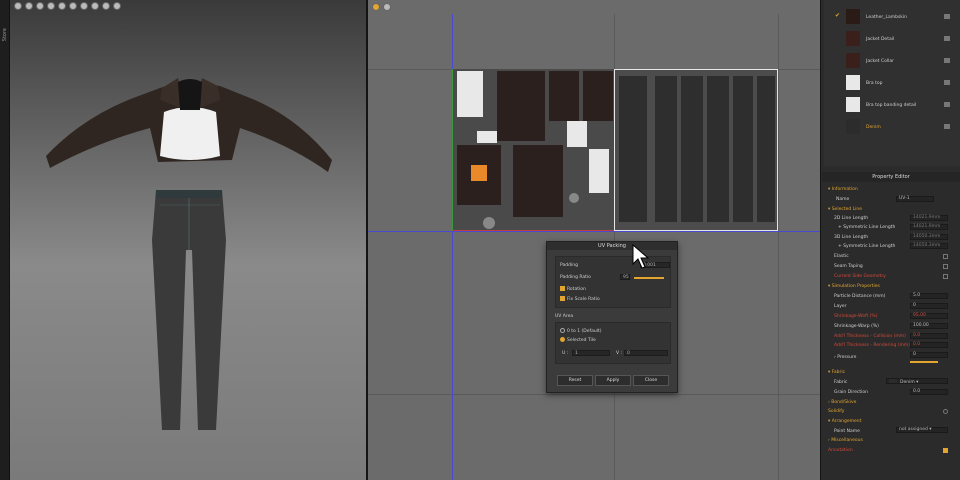  What do you see at coordinates (117, 6) in the screenshot?
I see `export-icon` at bounding box center [117, 6].